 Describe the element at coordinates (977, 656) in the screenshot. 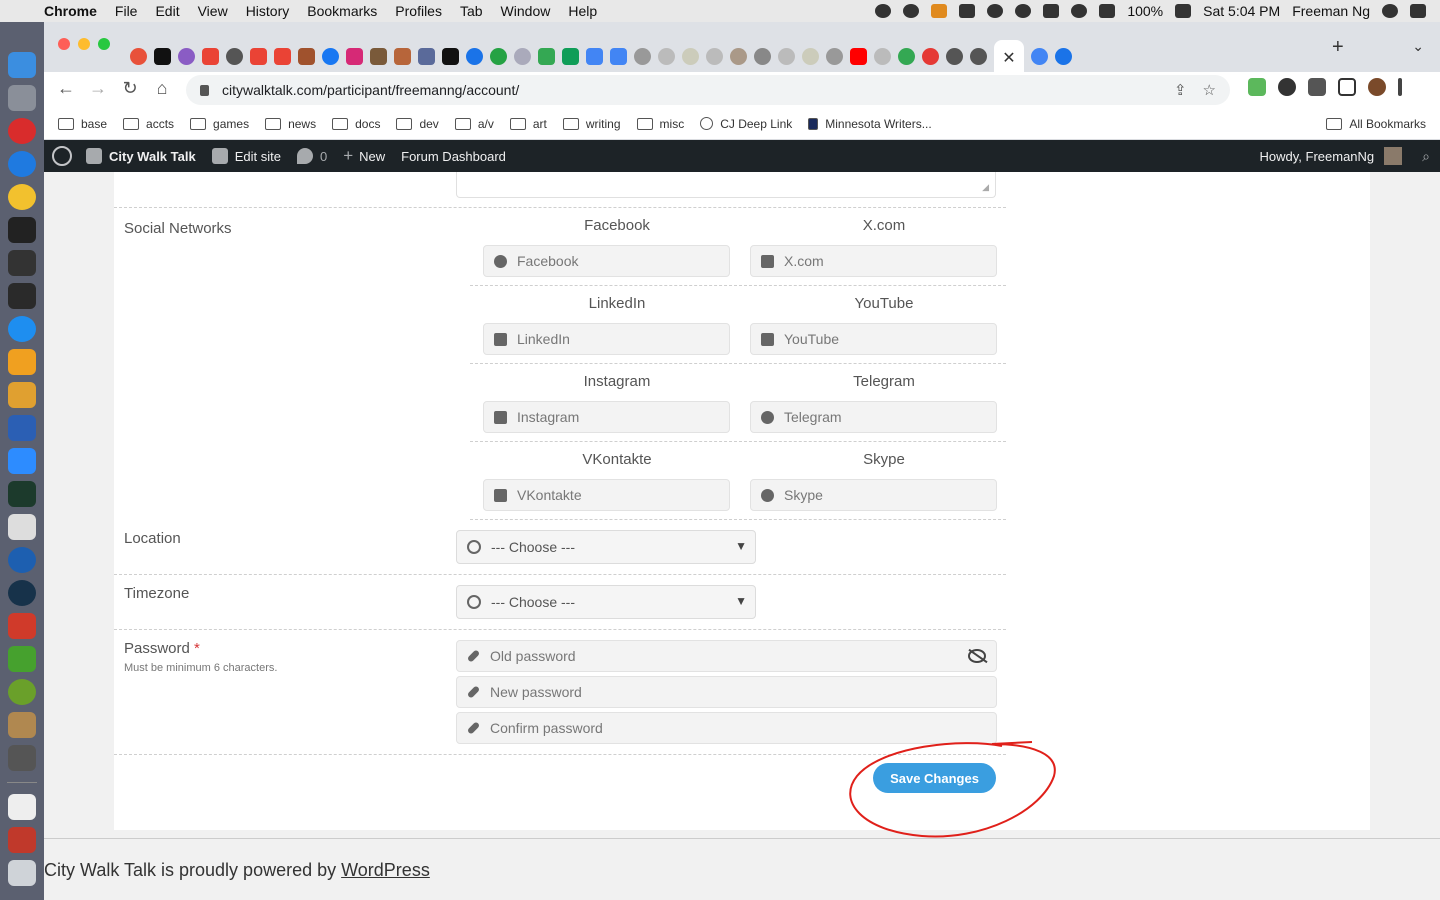

I see `eye-slash-icon` at that location.